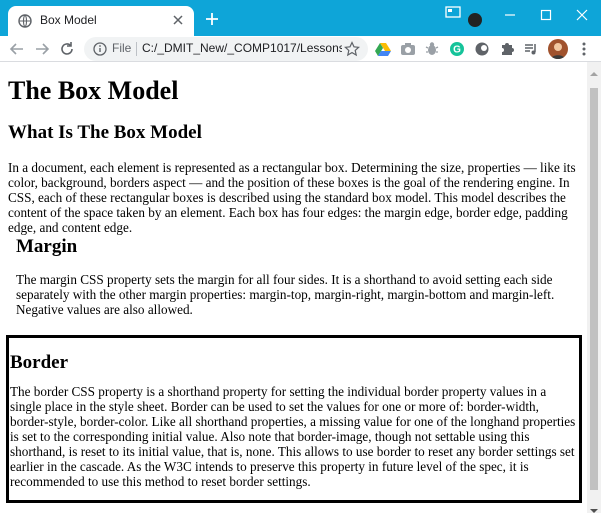 This screenshot has width=601, height=520. I want to click on browser-tab: Box Model, so click(101, 21).